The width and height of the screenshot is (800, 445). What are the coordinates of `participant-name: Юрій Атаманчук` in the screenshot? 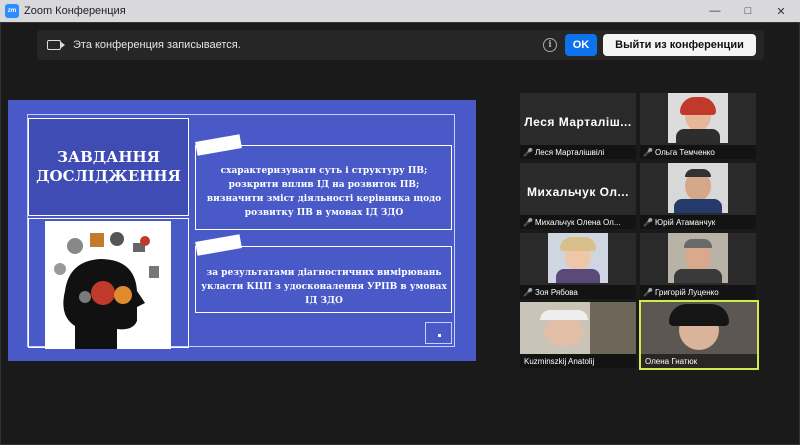 It's located at (685, 222).